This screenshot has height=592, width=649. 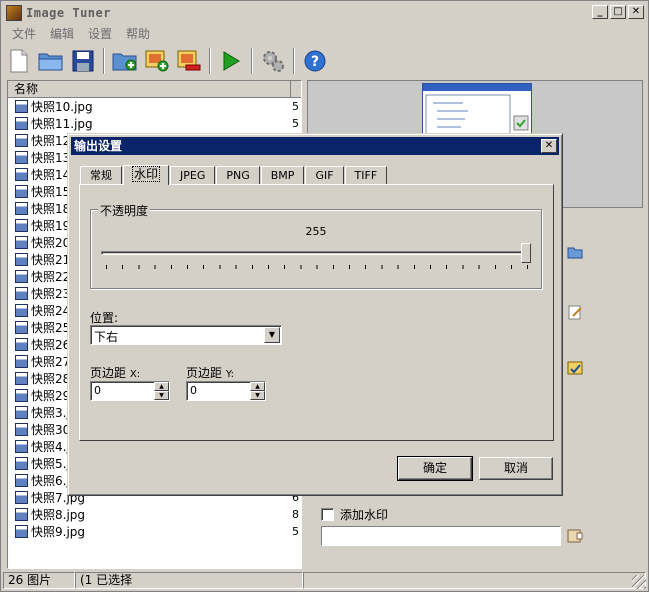 What do you see at coordinates (600, 12) in the screenshot?
I see `minimize-button: _` at bounding box center [600, 12].